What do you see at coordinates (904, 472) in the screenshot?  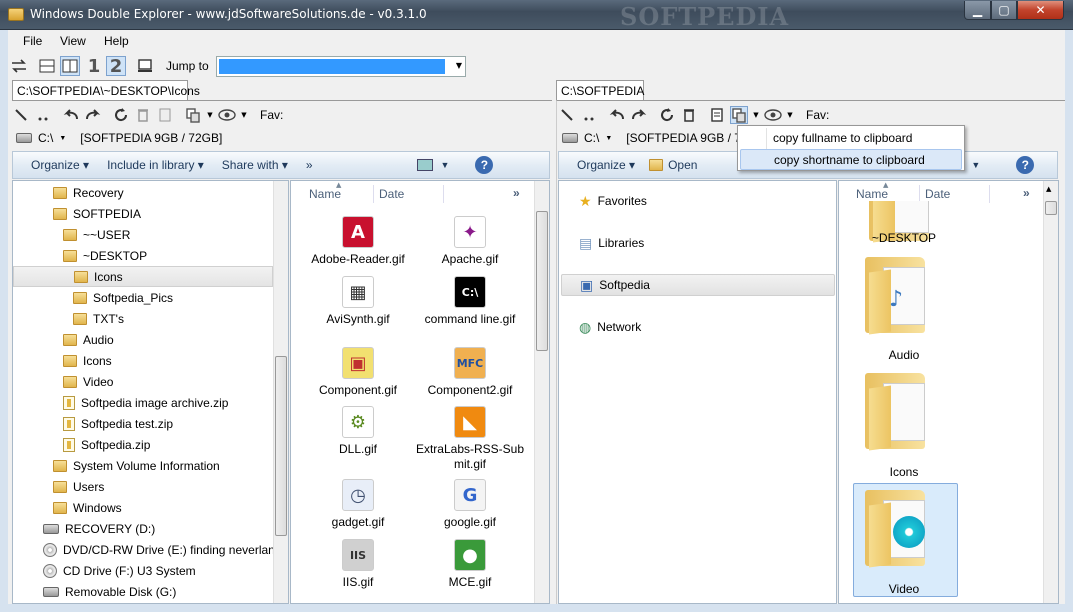 I see `folder-label: Icons` at bounding box center [904, 472].